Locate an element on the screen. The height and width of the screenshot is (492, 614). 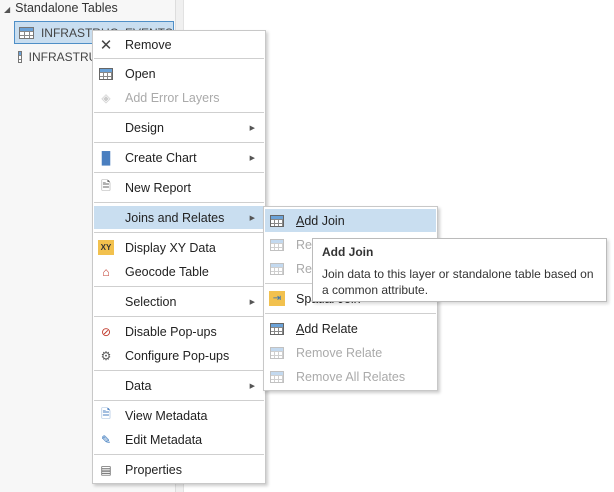
menu-item-add-join: Add Join is located at coordinates (350, 220).